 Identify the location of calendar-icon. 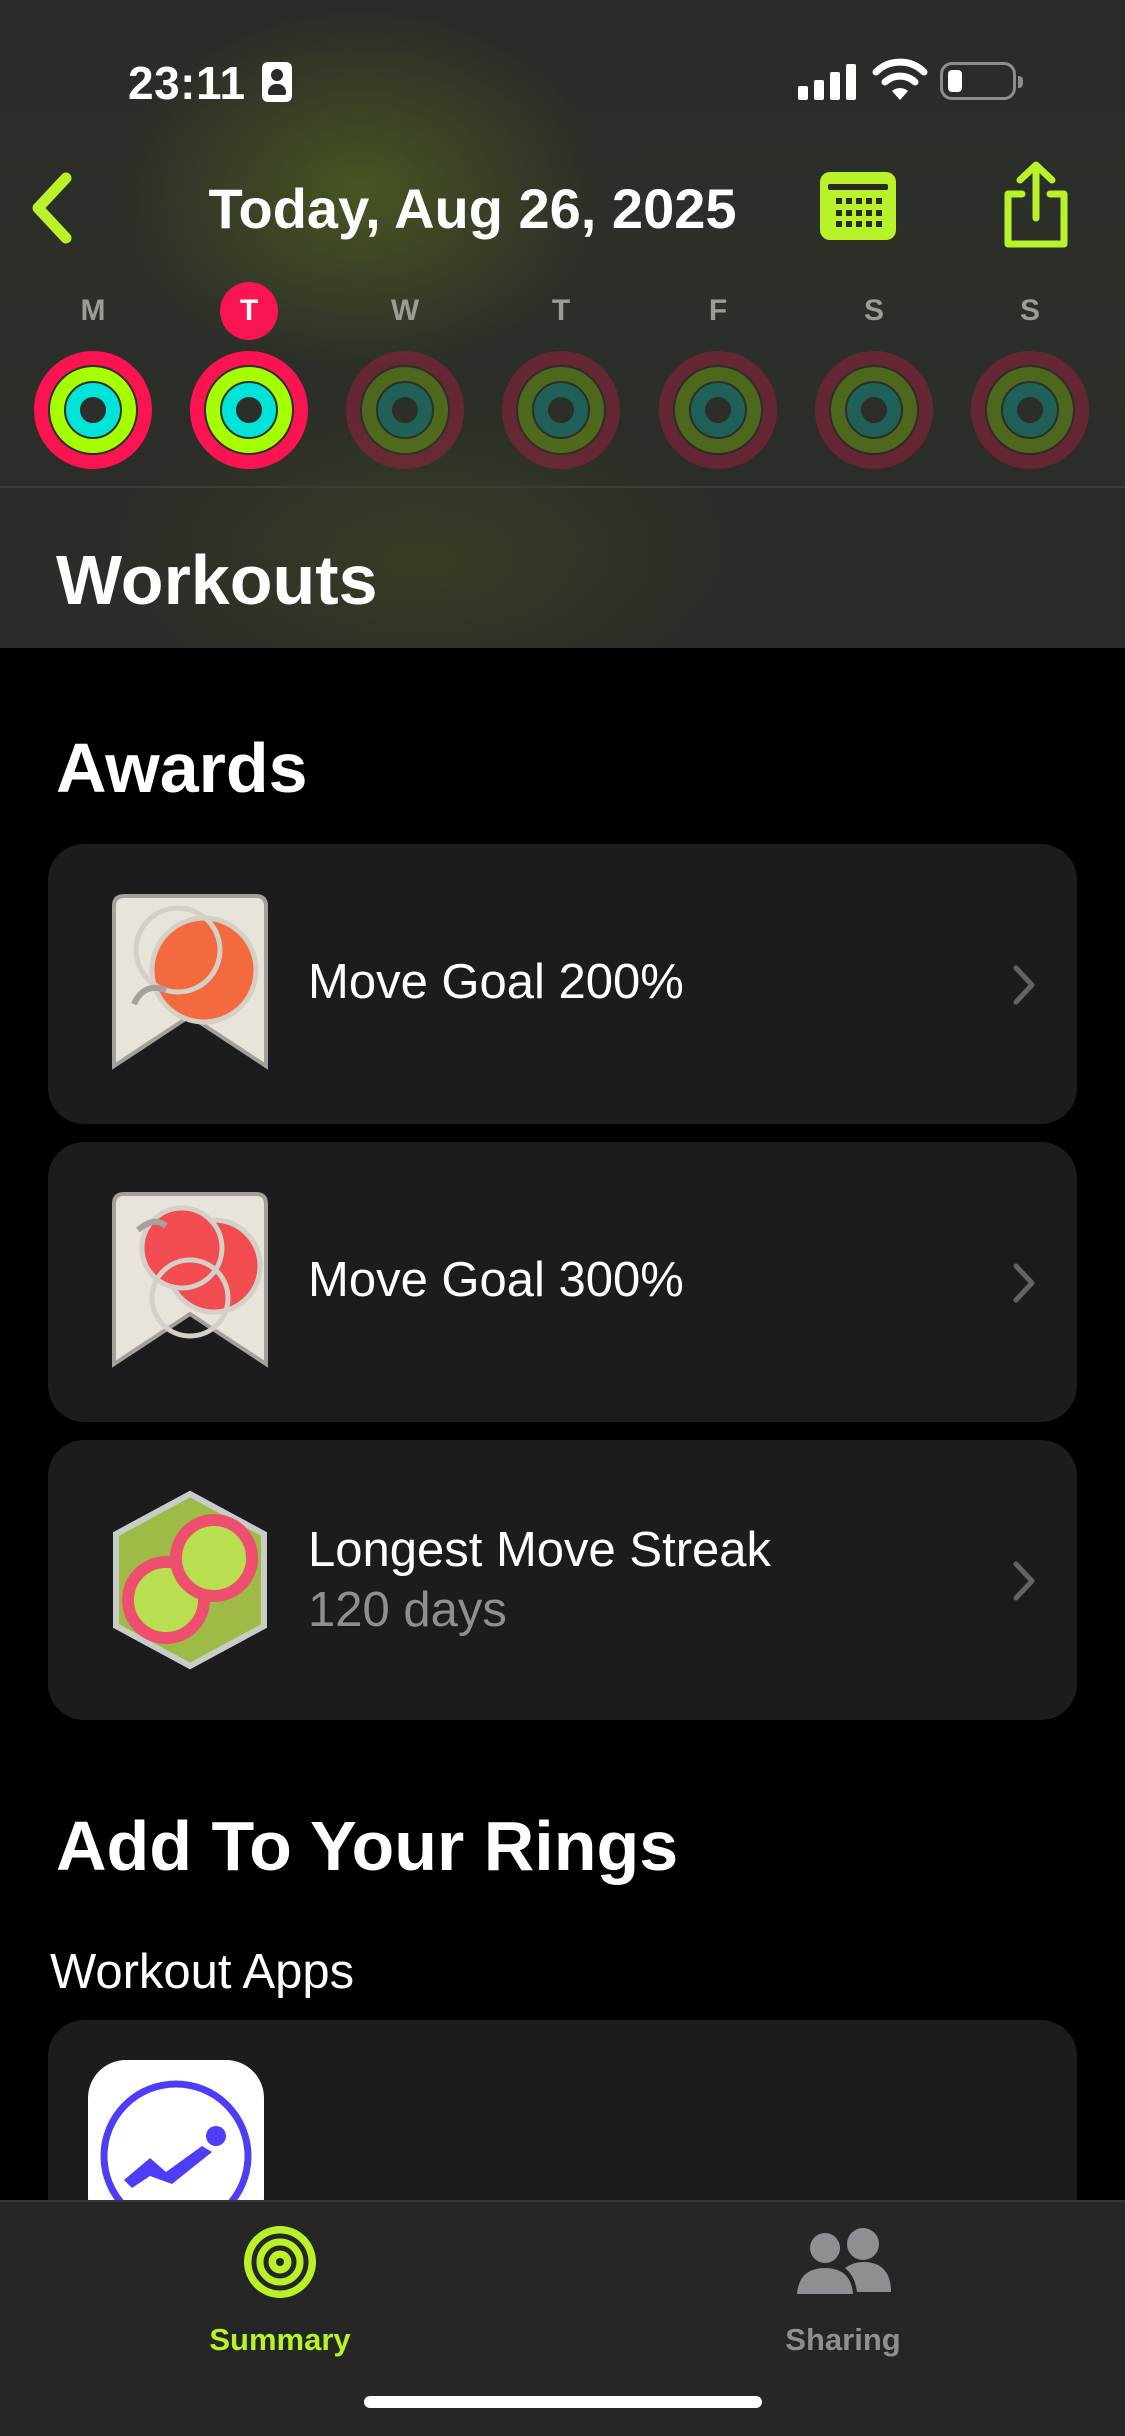
(858, 206).